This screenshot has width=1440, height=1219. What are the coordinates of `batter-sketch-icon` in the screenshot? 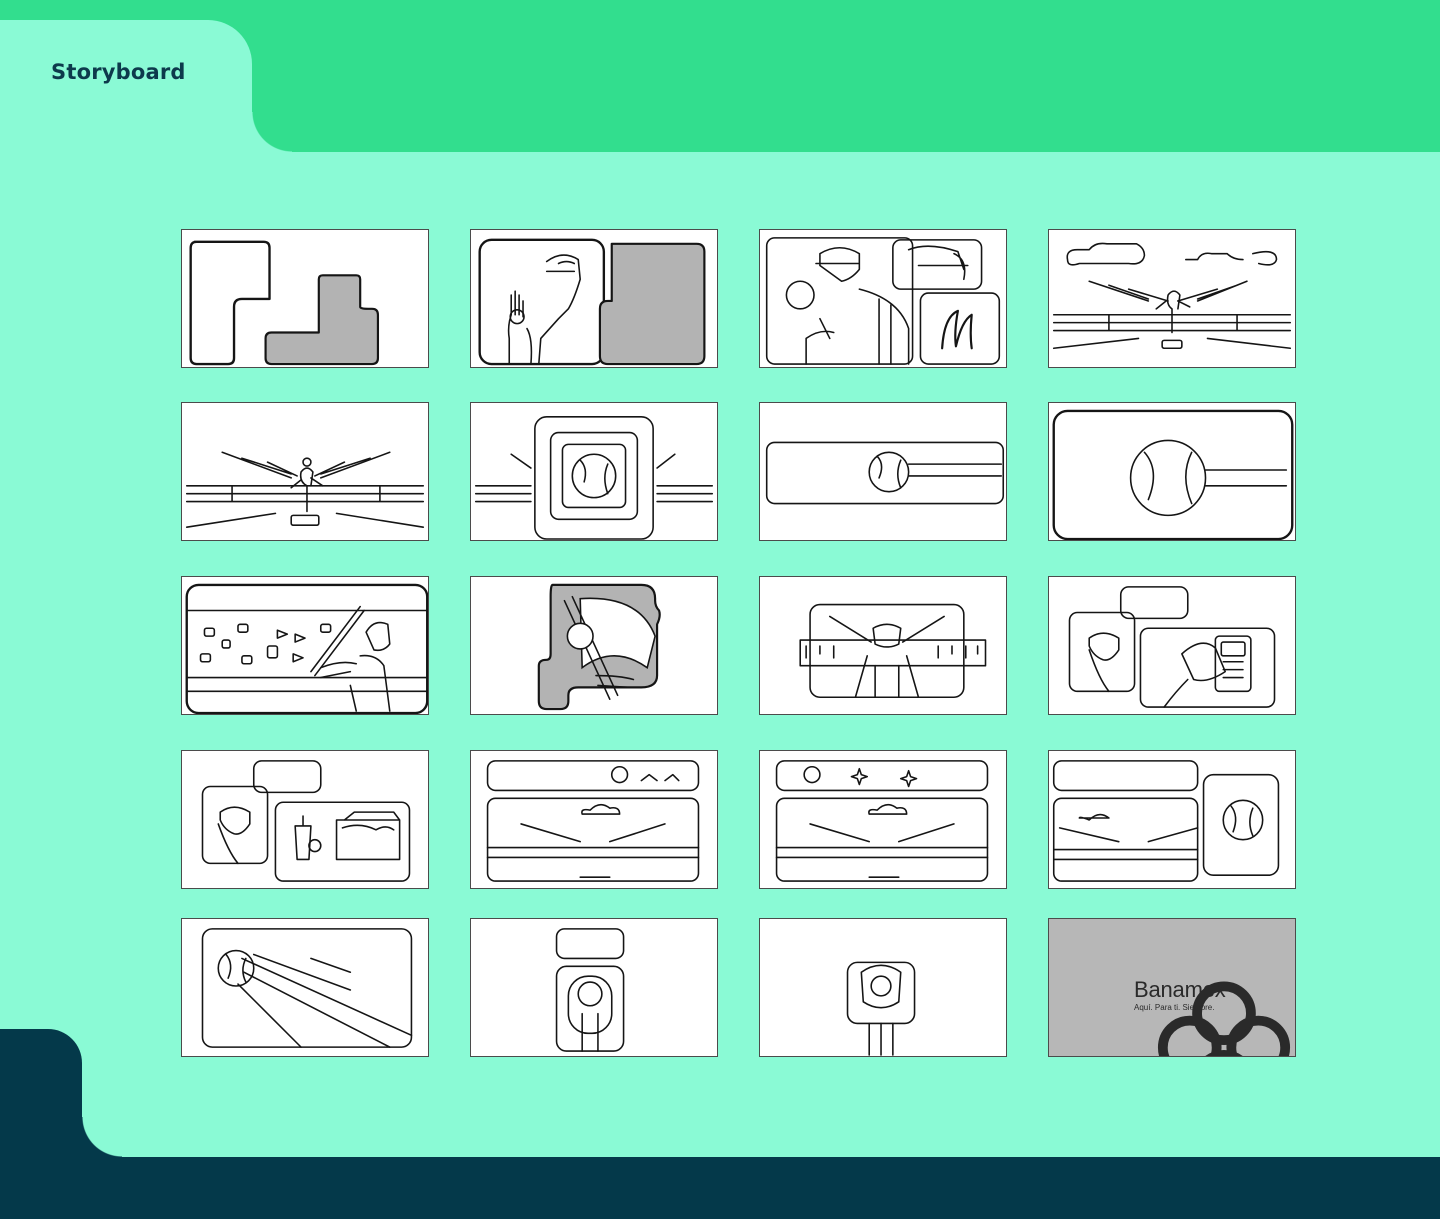 It's located at (306, 648).